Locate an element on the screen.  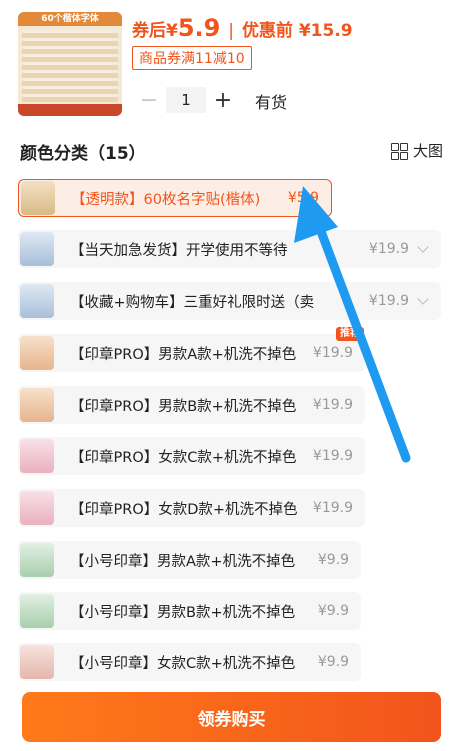
decrease-button: − is located at coordinates (149, 100).